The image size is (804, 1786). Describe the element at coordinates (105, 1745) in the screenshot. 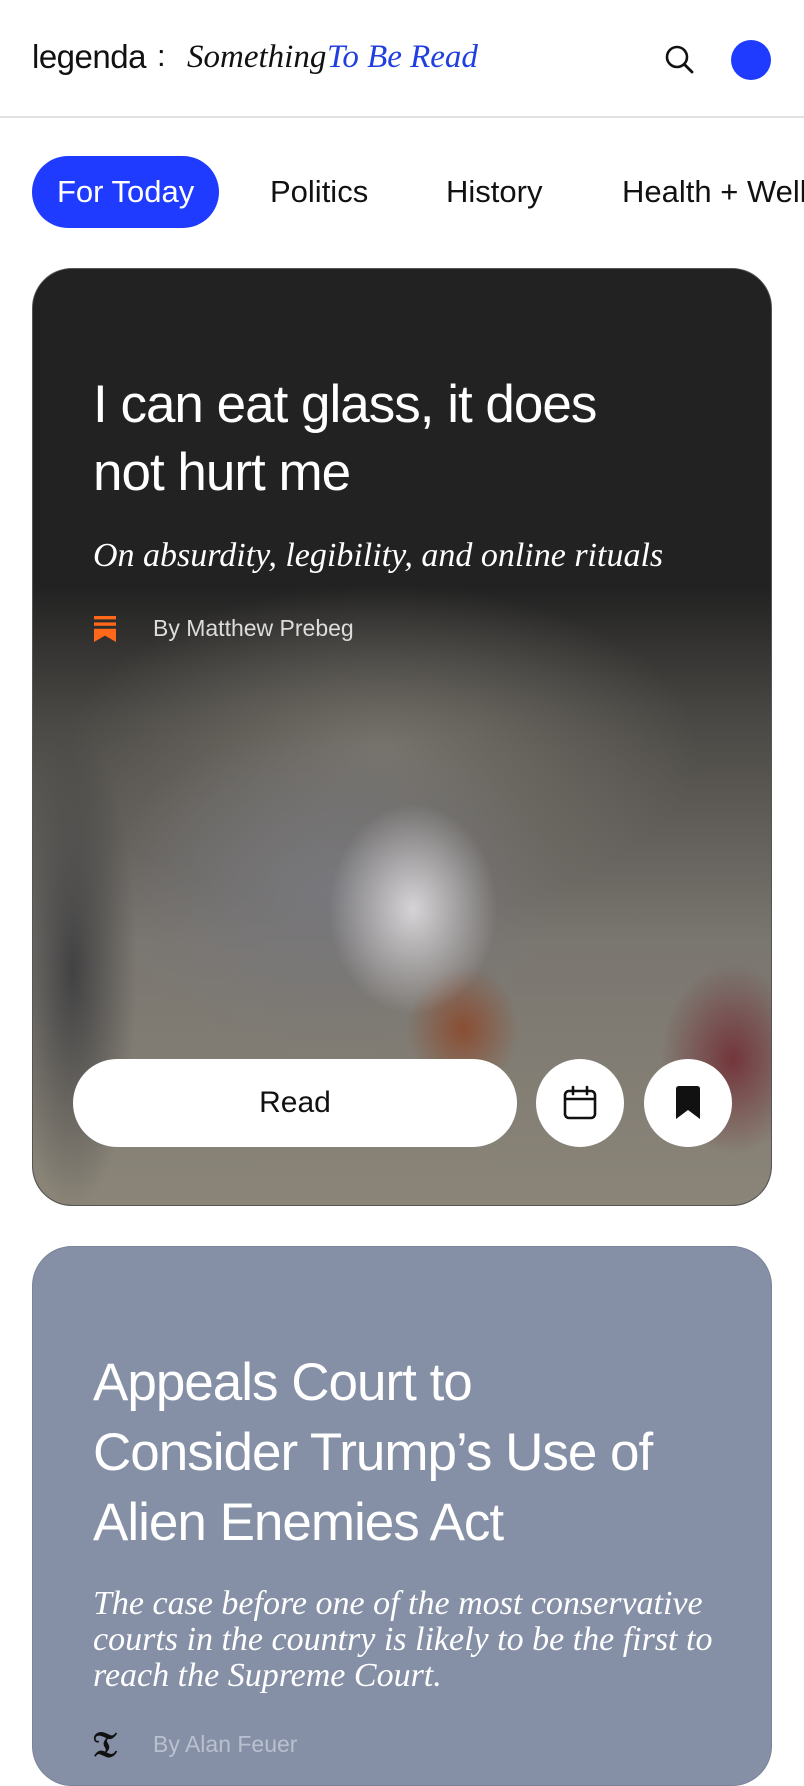

I see `nyt-logo-icon: 𝔗` at that location.